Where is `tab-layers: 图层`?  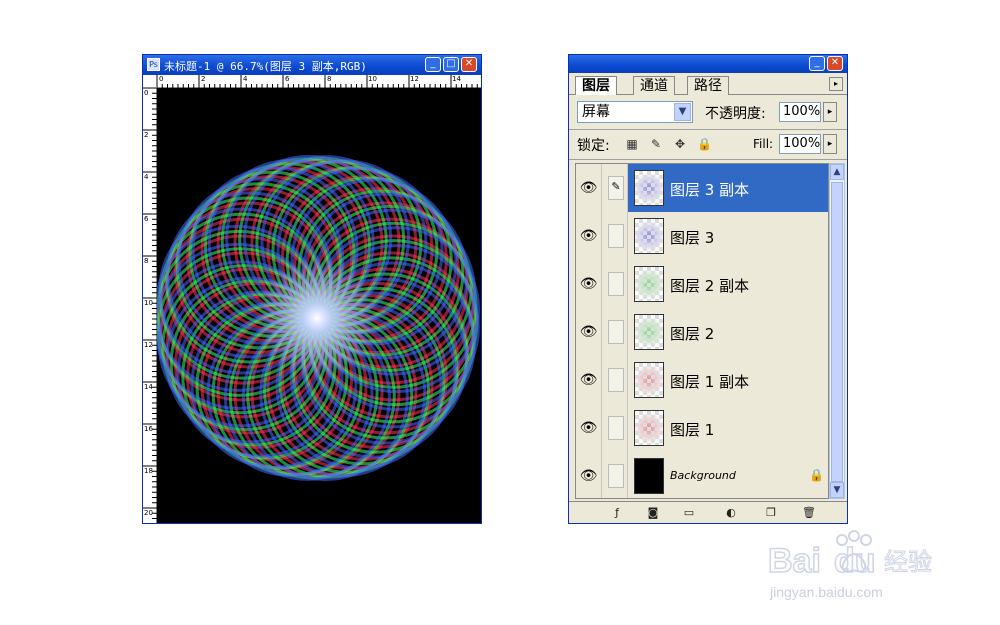
tab-layers: 图层 is located at coordinates (596, 85).